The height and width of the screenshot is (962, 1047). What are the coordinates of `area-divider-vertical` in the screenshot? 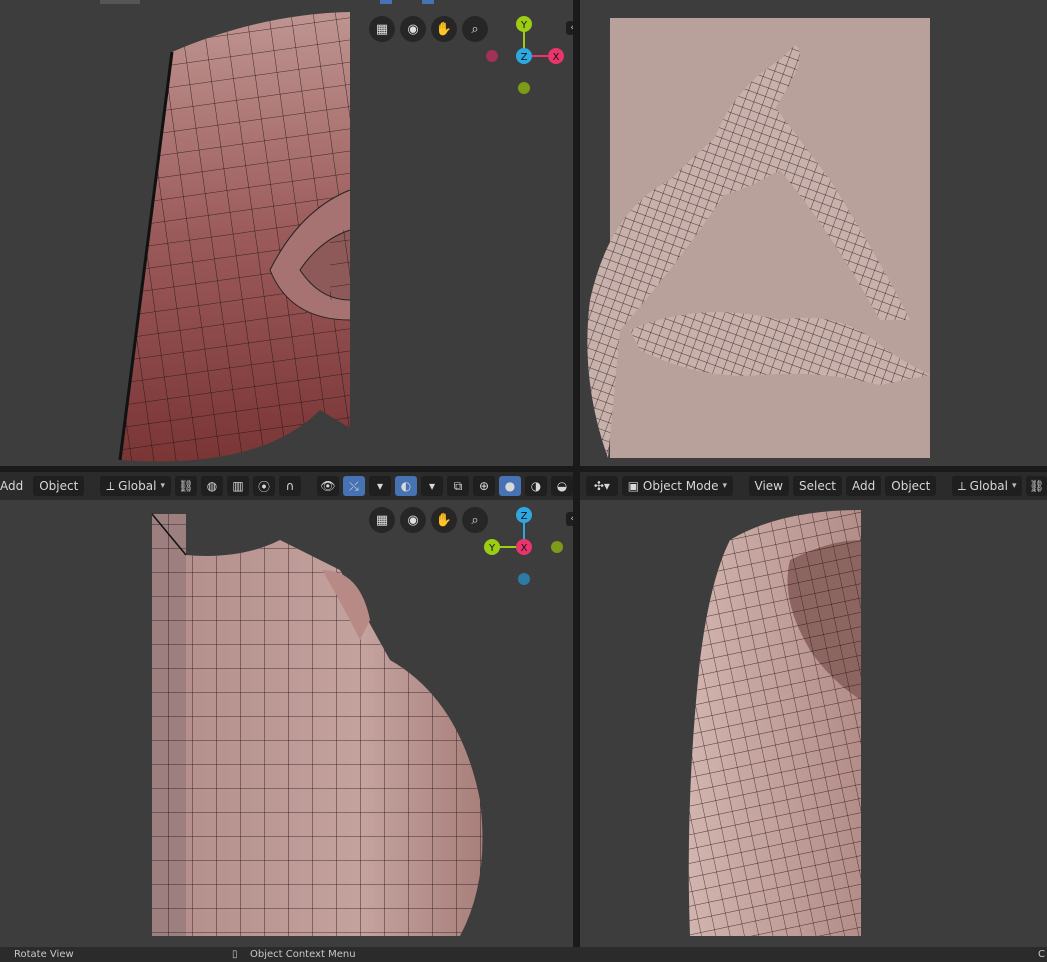 It's located at (576, 473).